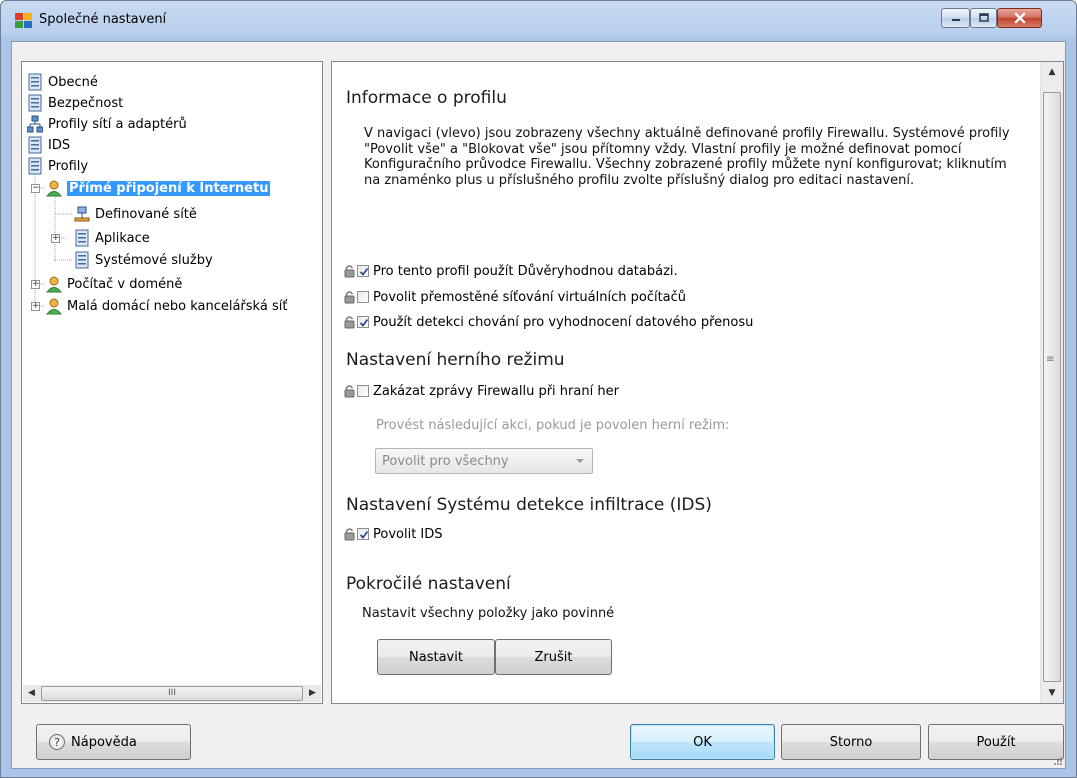  Describe the element at coordinates (1050, 359) in the screenshot. I see `scroll-grip-icon: ≡` at that location.